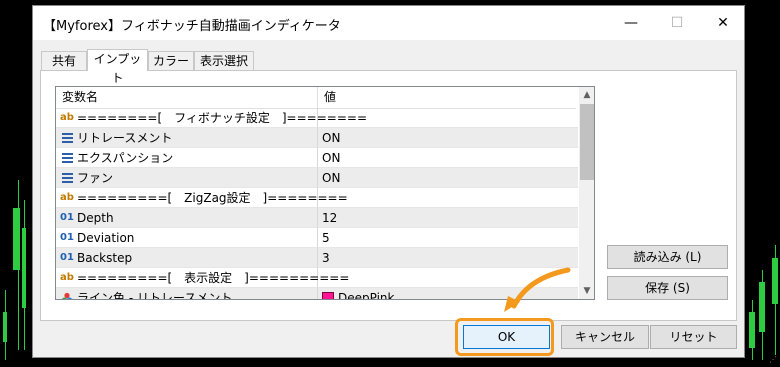 Image resolution: width=780 pixels, height=367 pixels. Describe the element at coordinates (605, 337) in the screenshot. I see `cancel-button: キャンセル` at that location.